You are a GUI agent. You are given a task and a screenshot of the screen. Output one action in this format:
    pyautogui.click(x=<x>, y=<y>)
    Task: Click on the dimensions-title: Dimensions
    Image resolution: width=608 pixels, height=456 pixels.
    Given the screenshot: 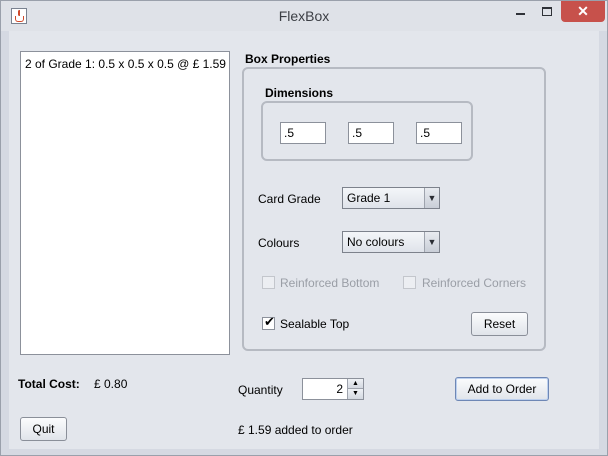 What is the action you would take?
    pyautogui.click(x=299, y=93)
    